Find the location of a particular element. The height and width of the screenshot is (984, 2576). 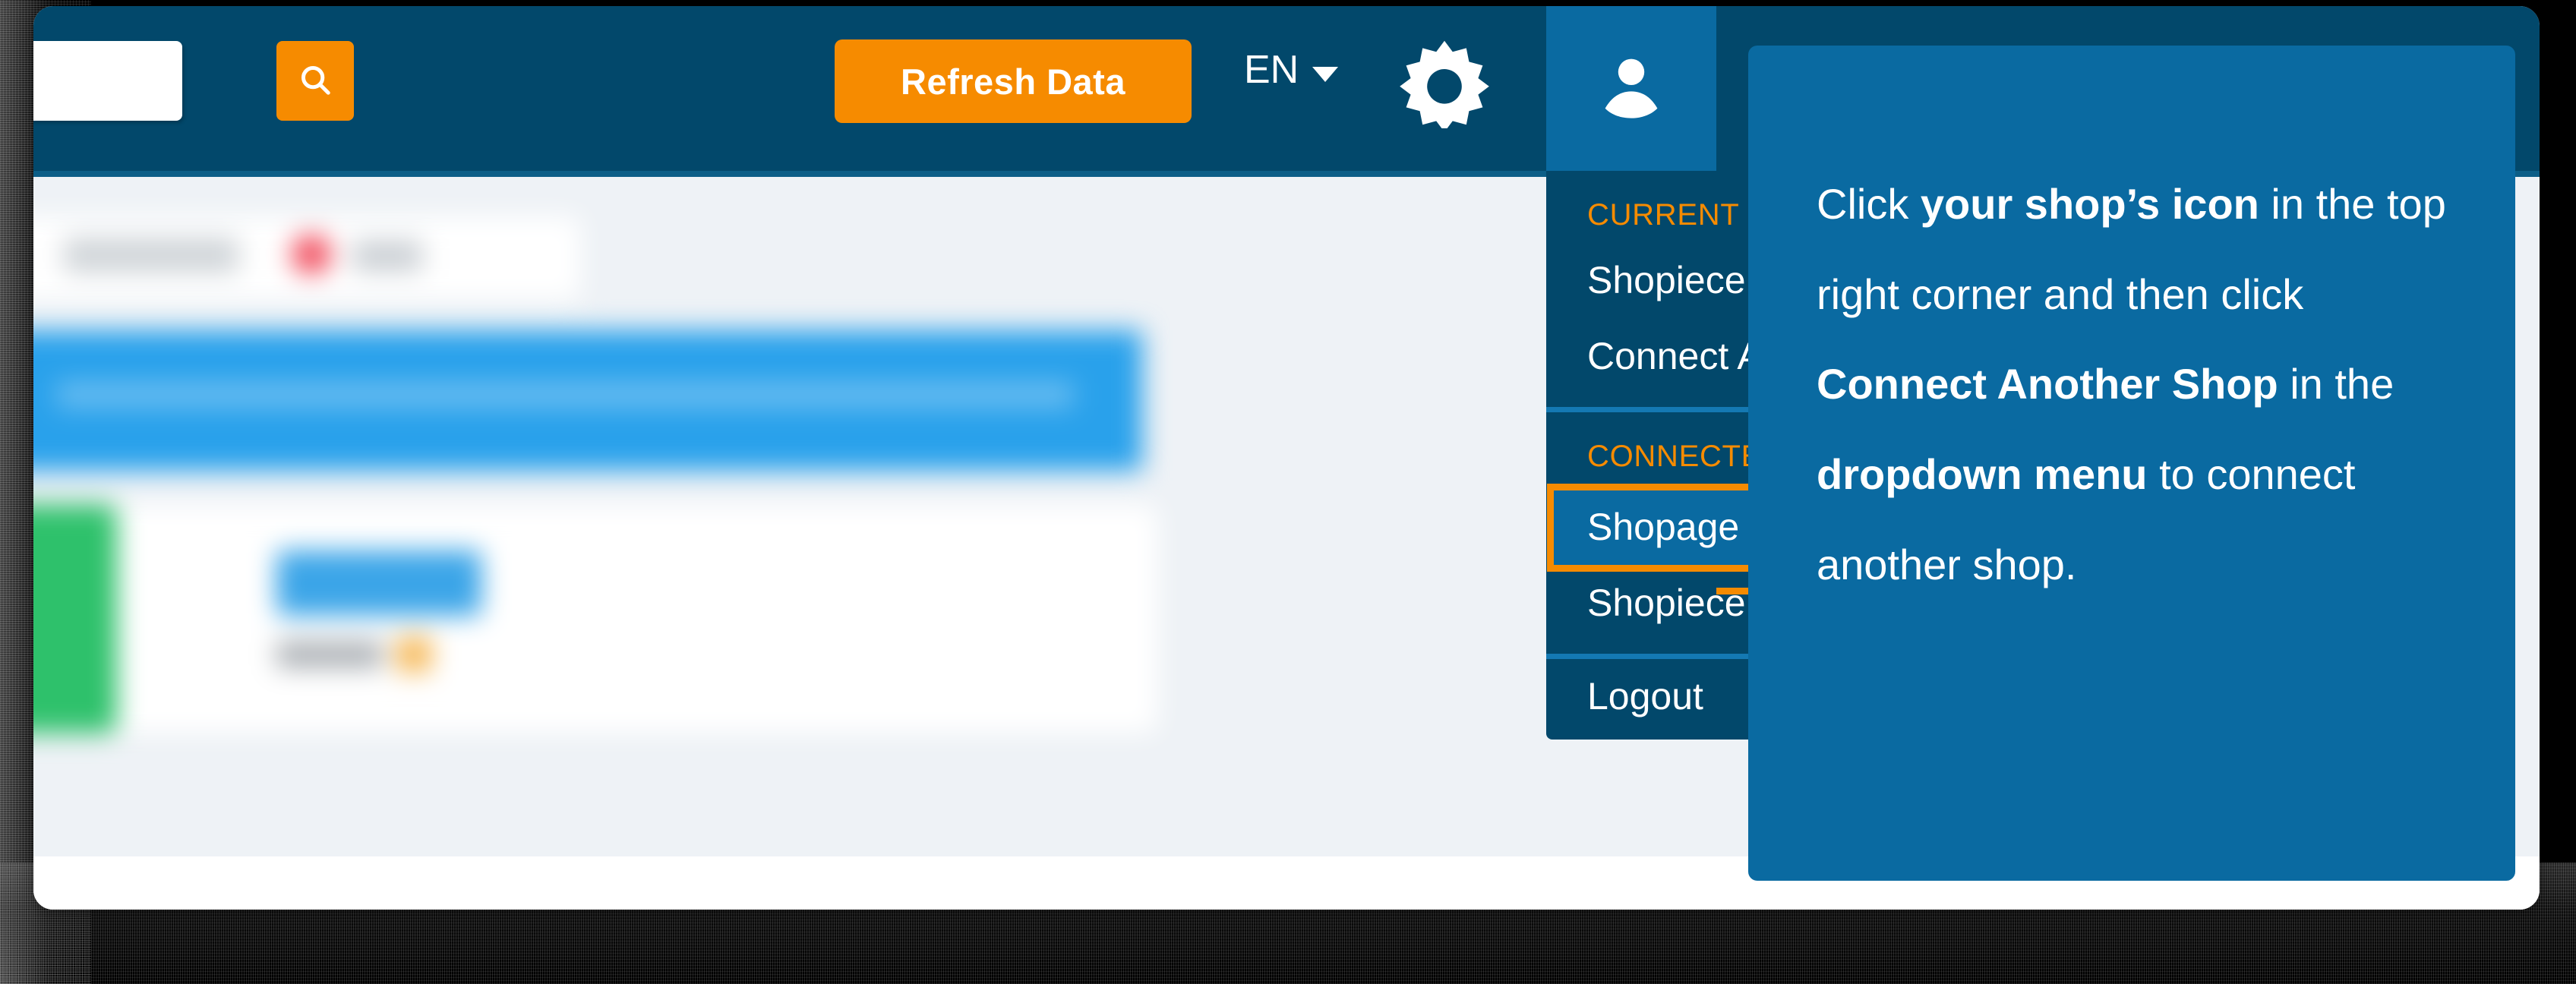

bg-banner-text is located at coordinates (565, 395).